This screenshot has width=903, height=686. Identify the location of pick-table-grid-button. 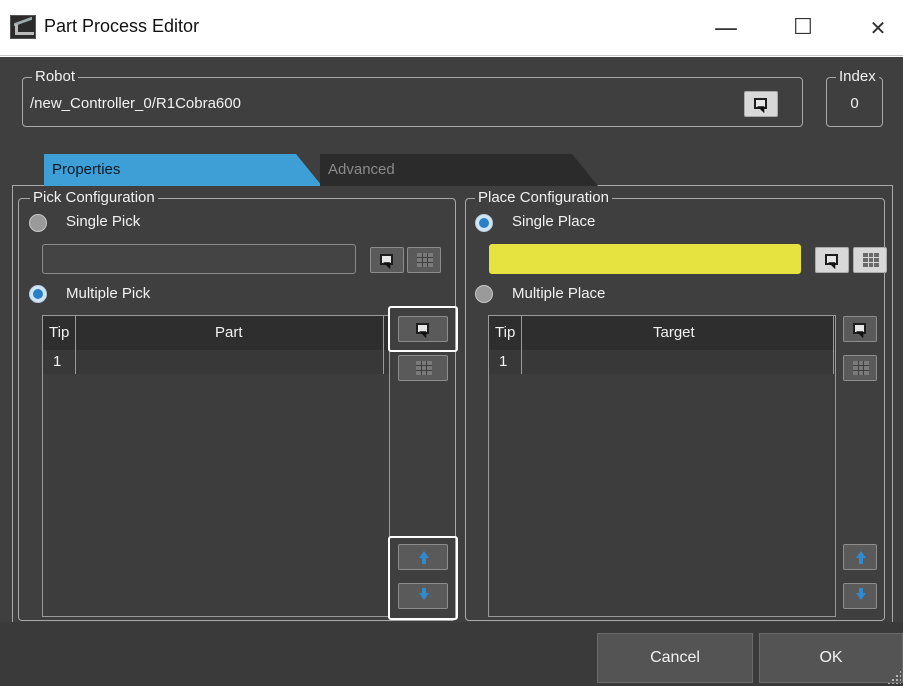
(423, 368).